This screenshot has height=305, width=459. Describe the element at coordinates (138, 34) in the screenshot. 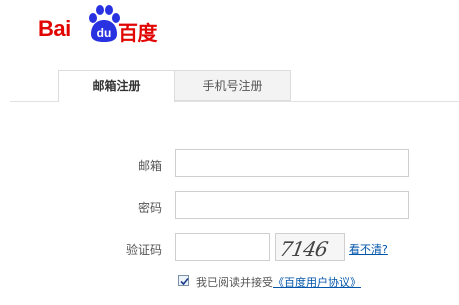

I see `logo-text-chinese: 百度` at that location.